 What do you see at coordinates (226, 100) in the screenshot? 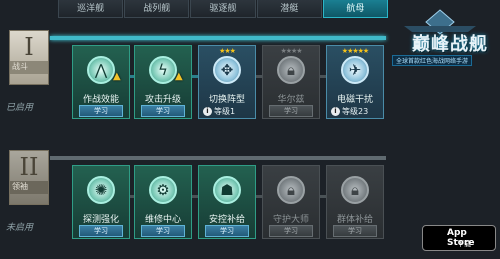
I see `skill-name: 切换阵型` at bounding box center [226, 100].